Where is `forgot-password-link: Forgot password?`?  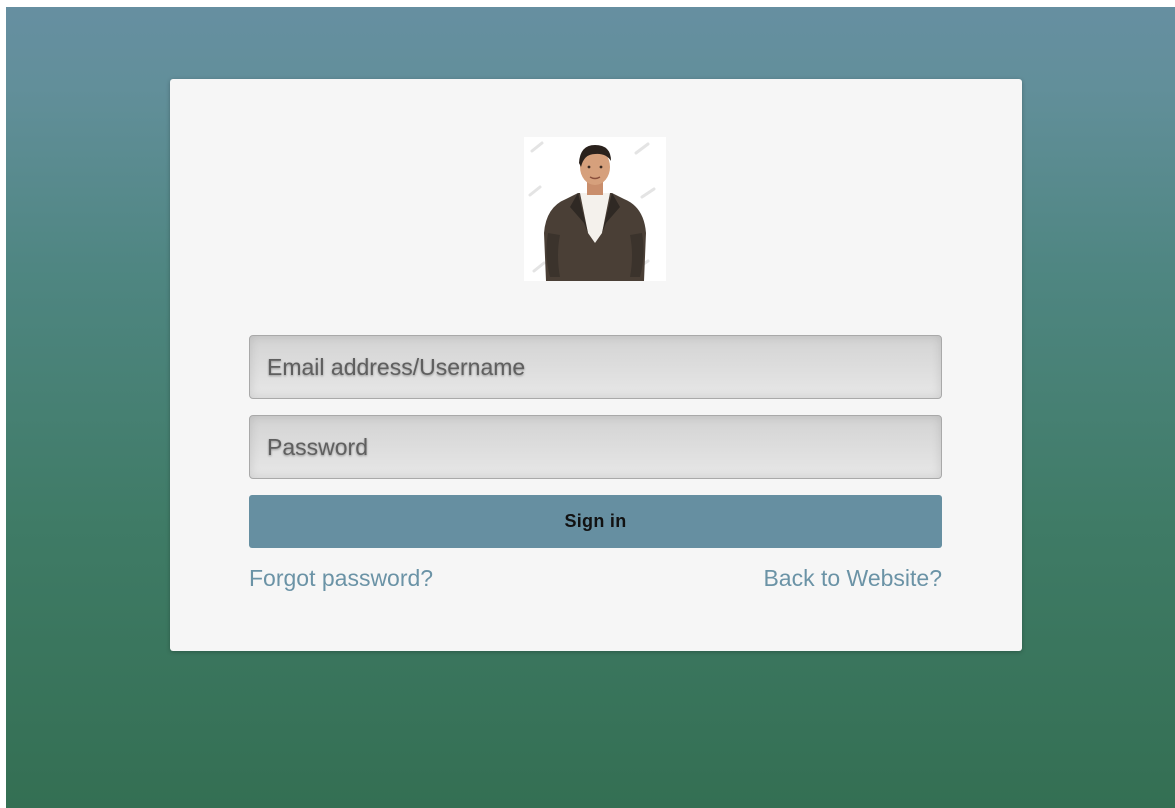 forgot-password-link: Forgot password? is located at coordinates (341, 578).